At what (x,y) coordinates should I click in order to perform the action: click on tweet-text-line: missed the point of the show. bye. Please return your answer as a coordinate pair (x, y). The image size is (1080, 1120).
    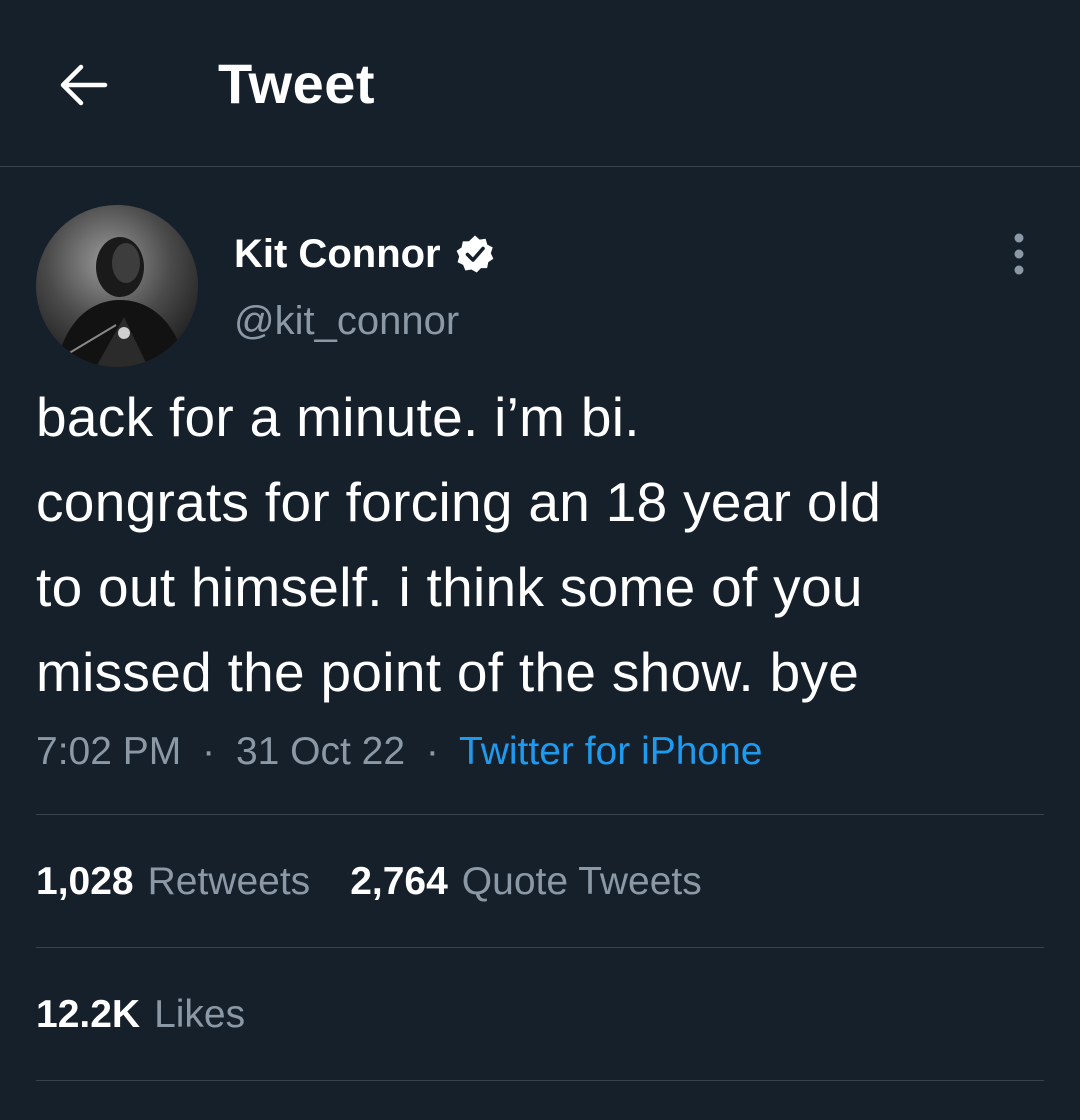
    Looking at the image, I should click on (448, 672).